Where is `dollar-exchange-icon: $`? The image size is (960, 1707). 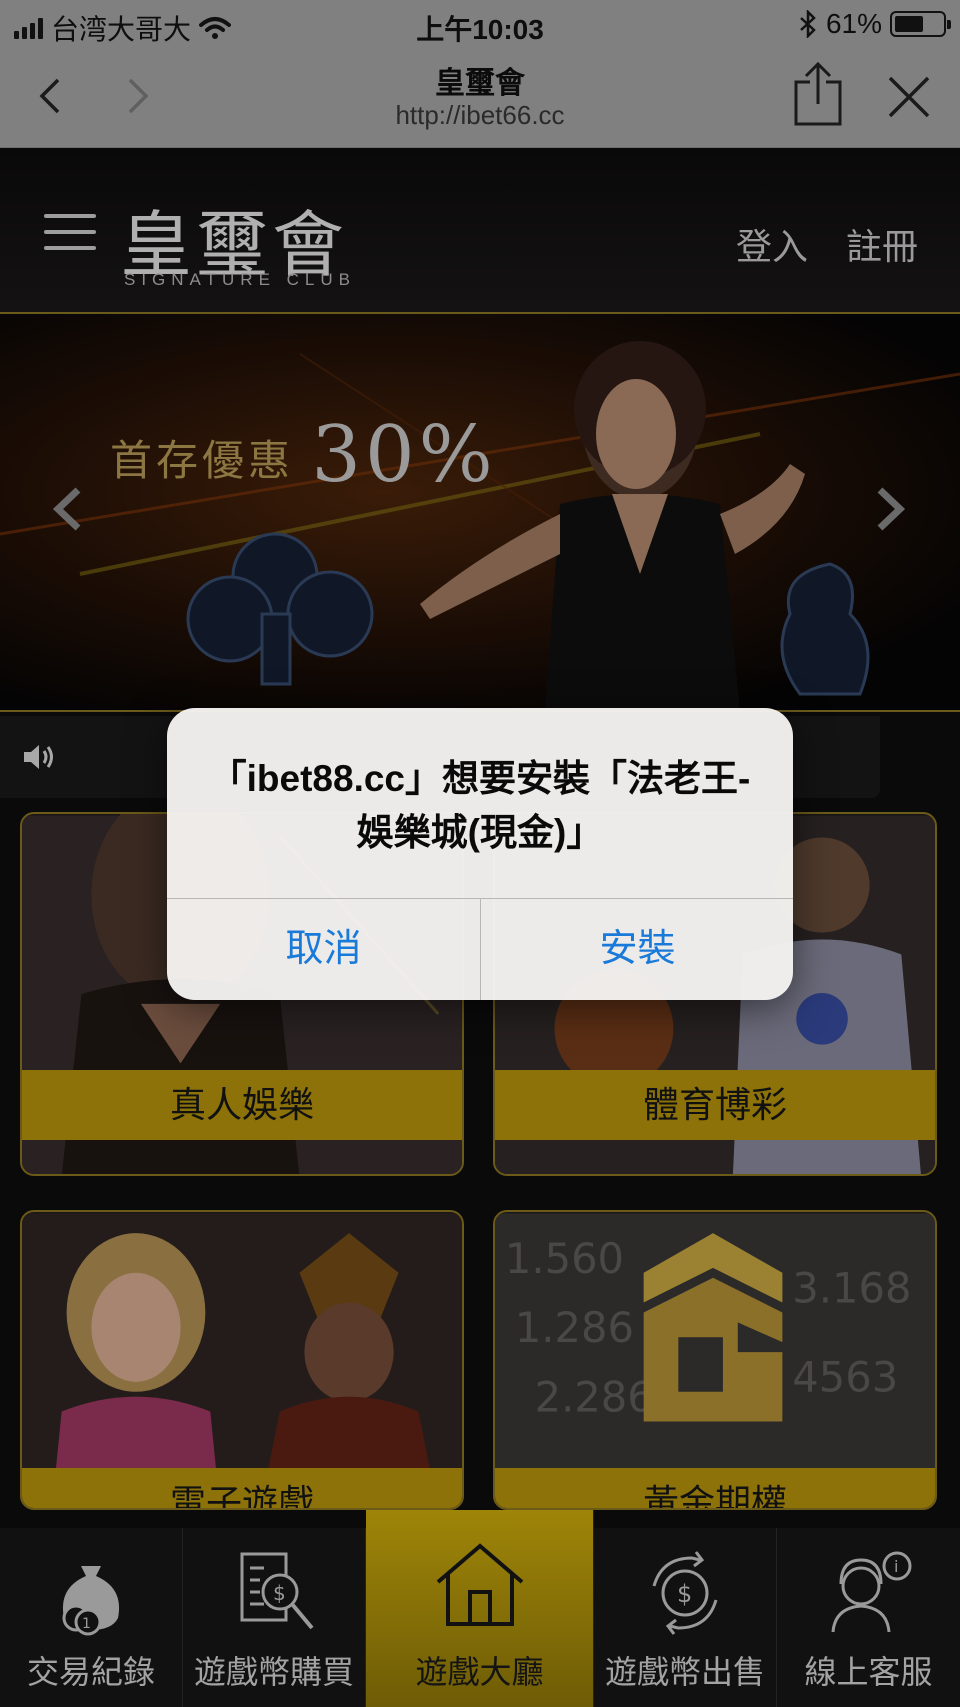 dollar-exchange-icon: $ is located at coordinates (685, 1593).